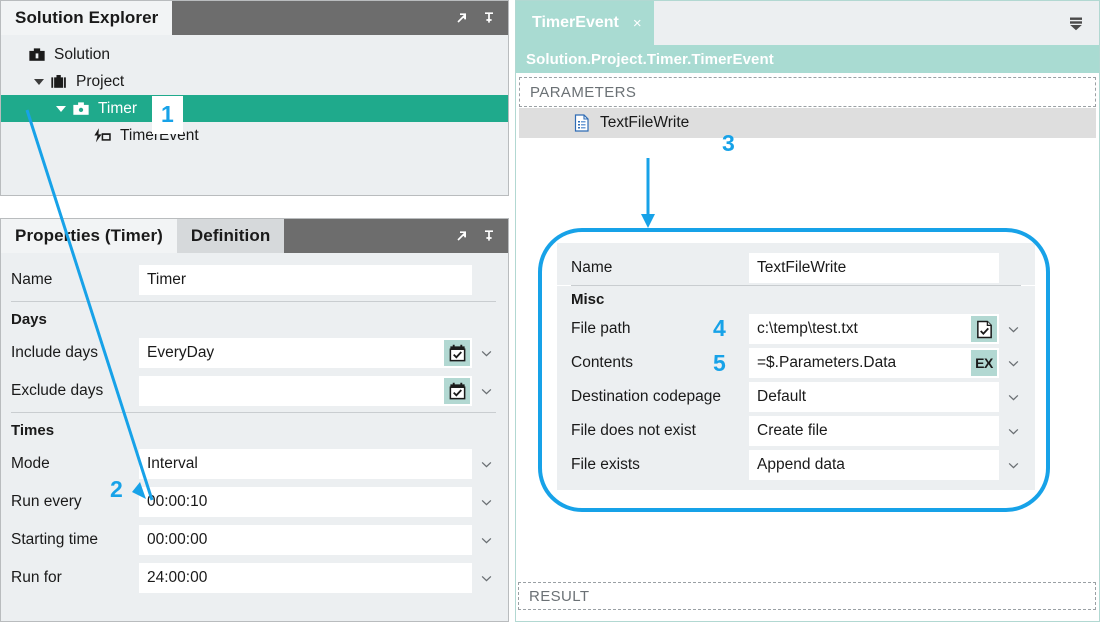 Image resolution: width=1100 pixels, height=622 pixels. I want to click on property-value: TextFileWrite, so click(874, 268).